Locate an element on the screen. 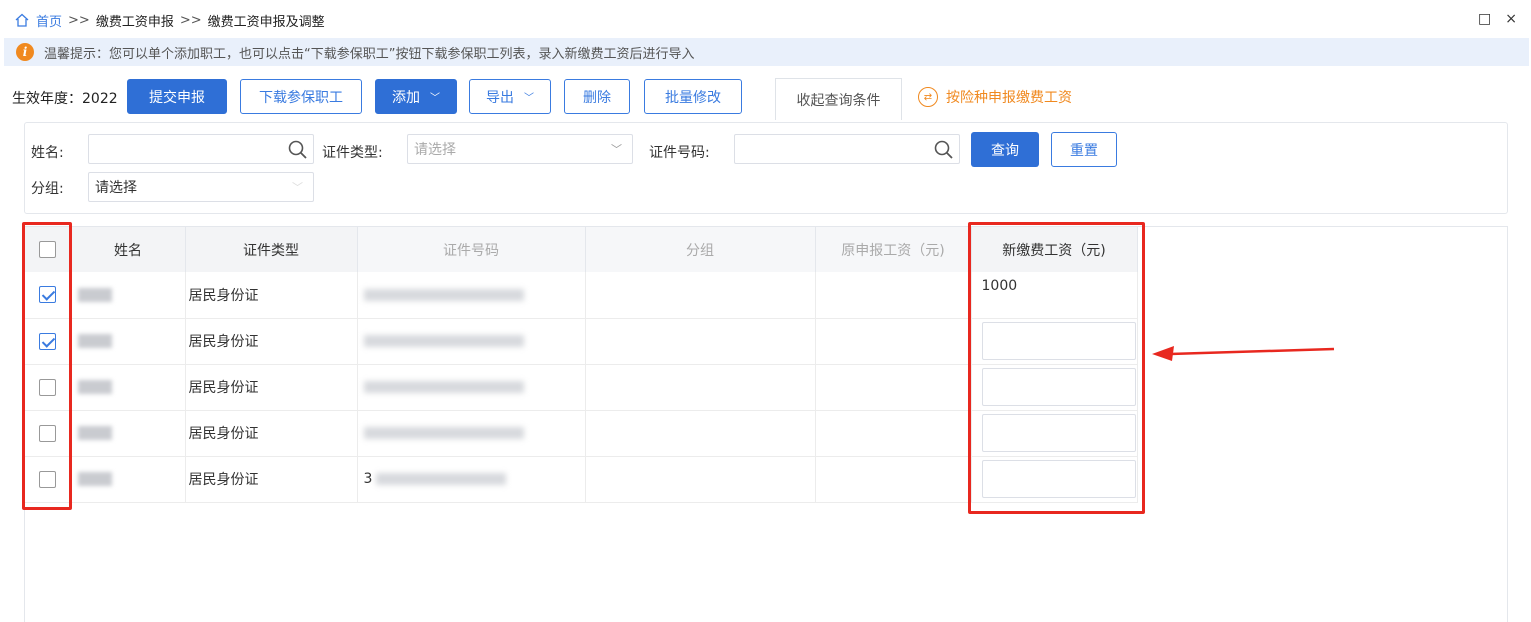  cert-no-cell: 3 is located at coordinates (471, 479).